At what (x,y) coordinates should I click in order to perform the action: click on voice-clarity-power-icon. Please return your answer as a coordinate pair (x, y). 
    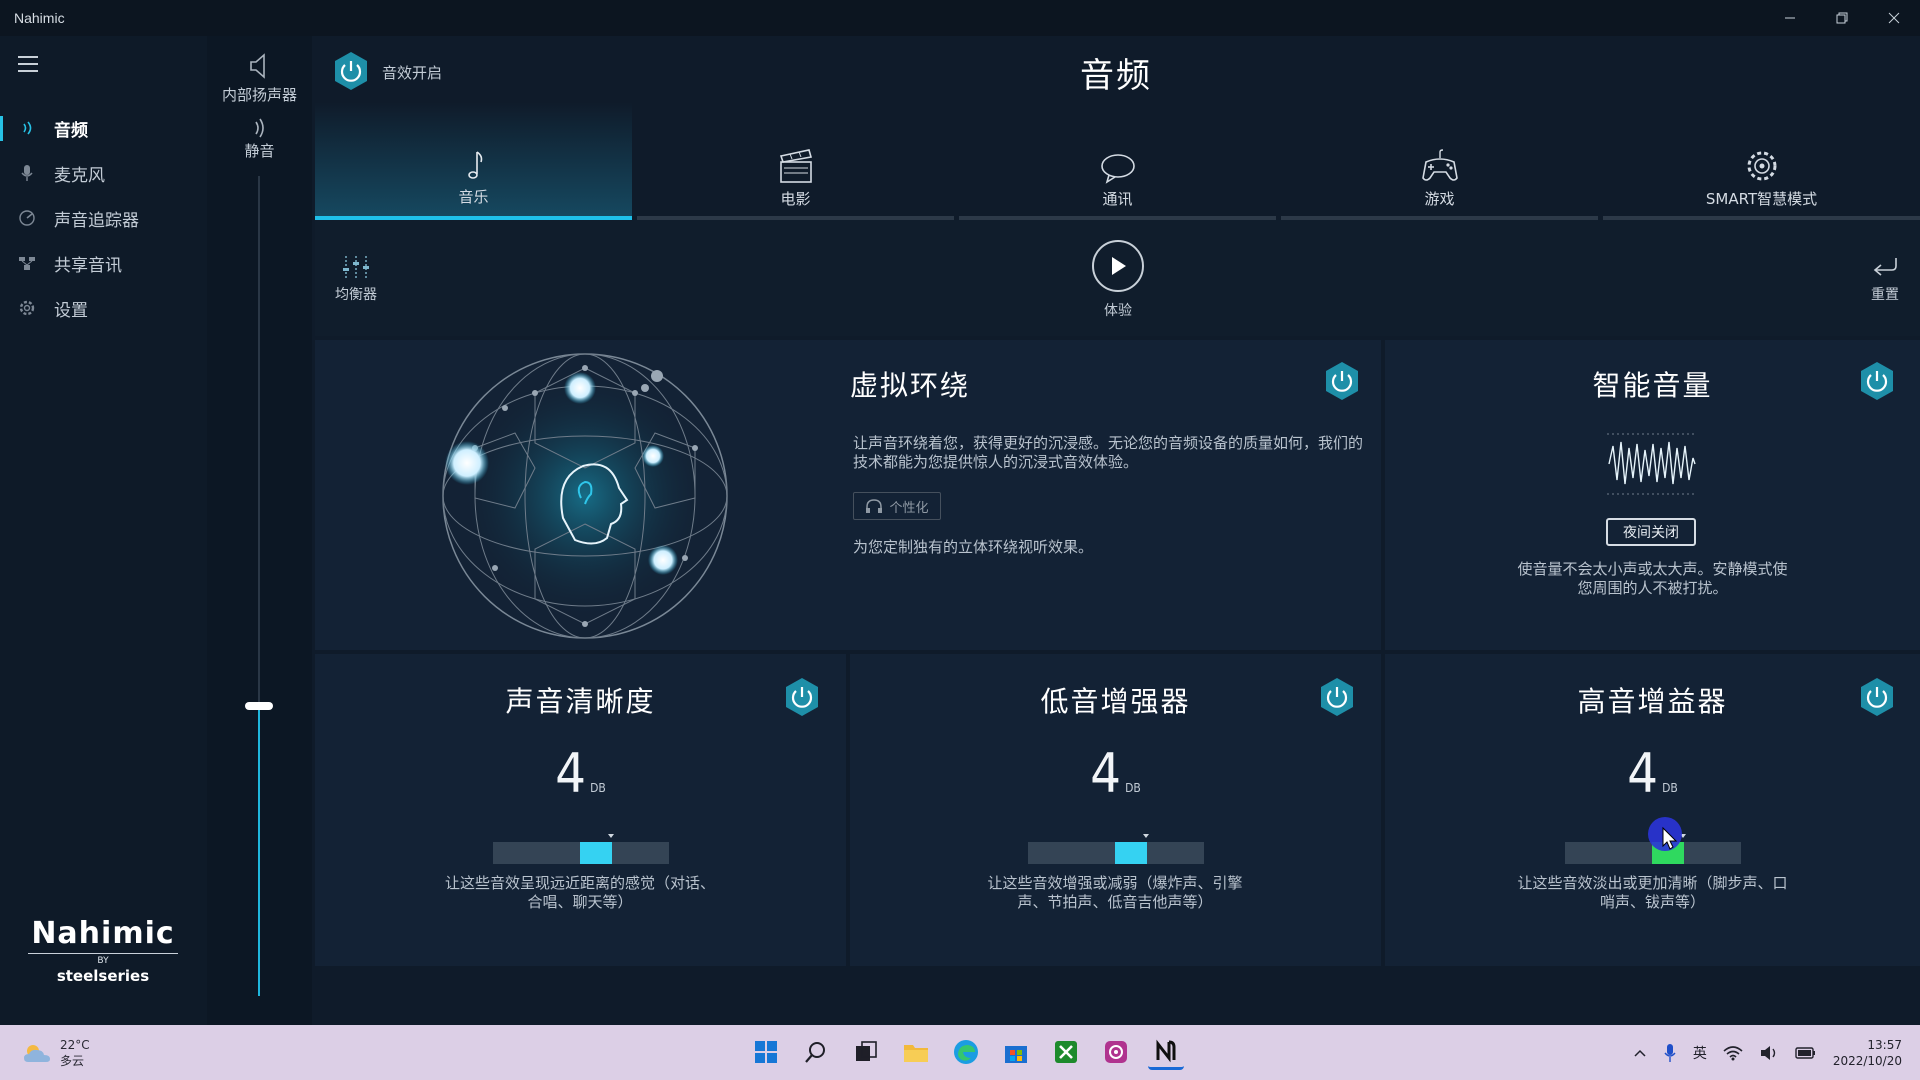
    Looking at the image, I should click on (802, 697).